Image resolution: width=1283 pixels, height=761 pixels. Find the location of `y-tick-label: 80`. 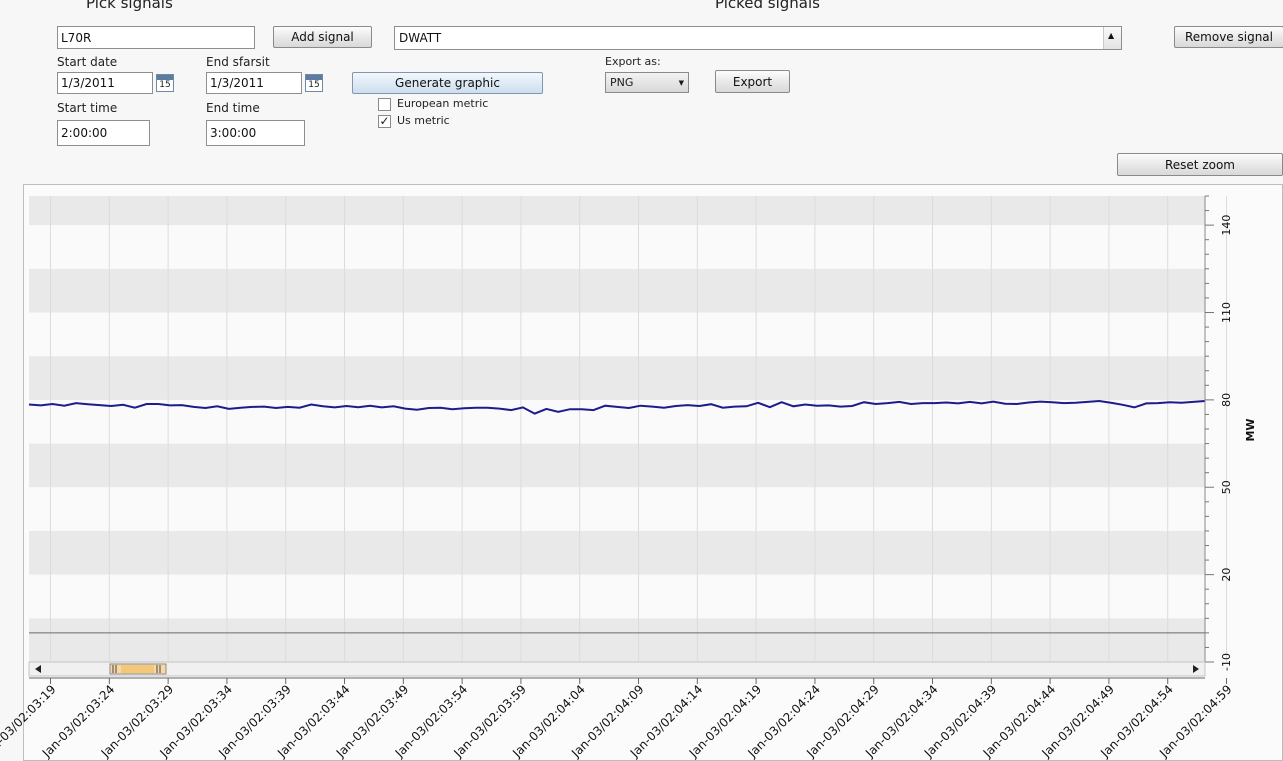

y-tick-label: 80 is located at coordinates (1226, 400).